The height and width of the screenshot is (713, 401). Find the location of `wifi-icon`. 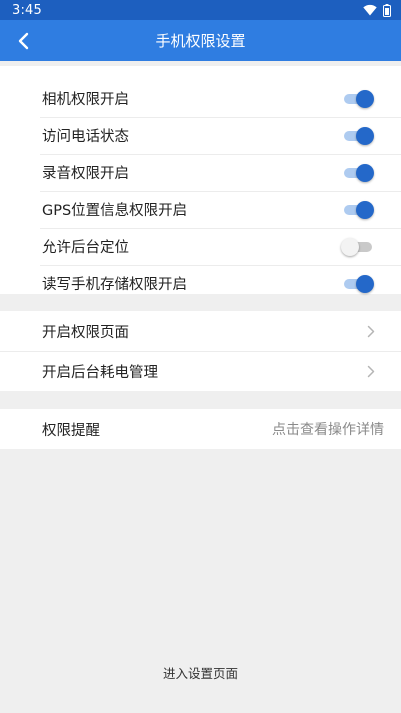

wifi-icon is located at coordinates (370, 10).